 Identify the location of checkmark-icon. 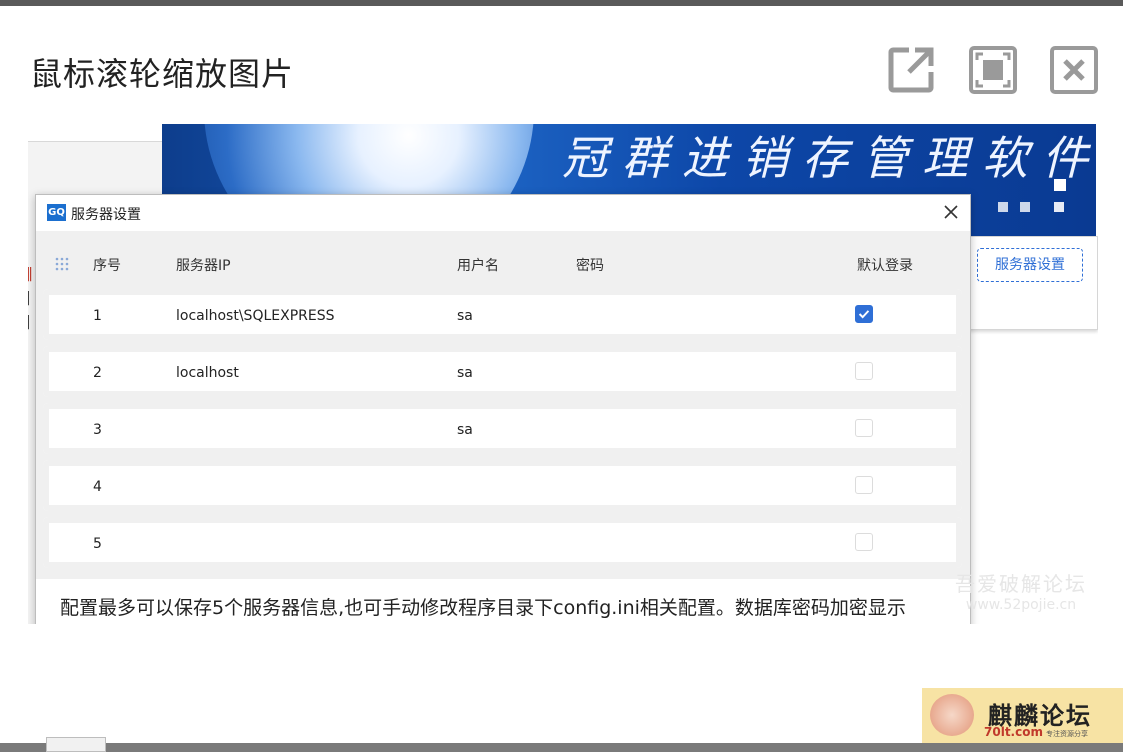
(864, 314).